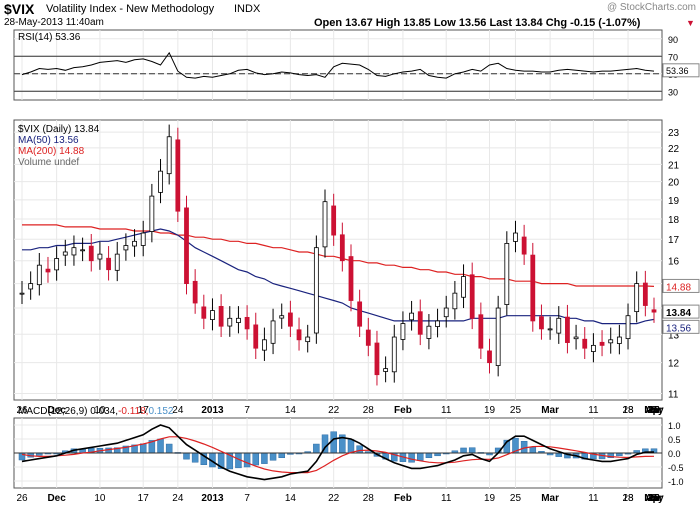 The width and height of the screenshot is (700, 530). What do you see at coordinates (48, 140) in the screenshot?
I see `price-legend-1: MA(50) 13.56` at bounding box center [48, 140].